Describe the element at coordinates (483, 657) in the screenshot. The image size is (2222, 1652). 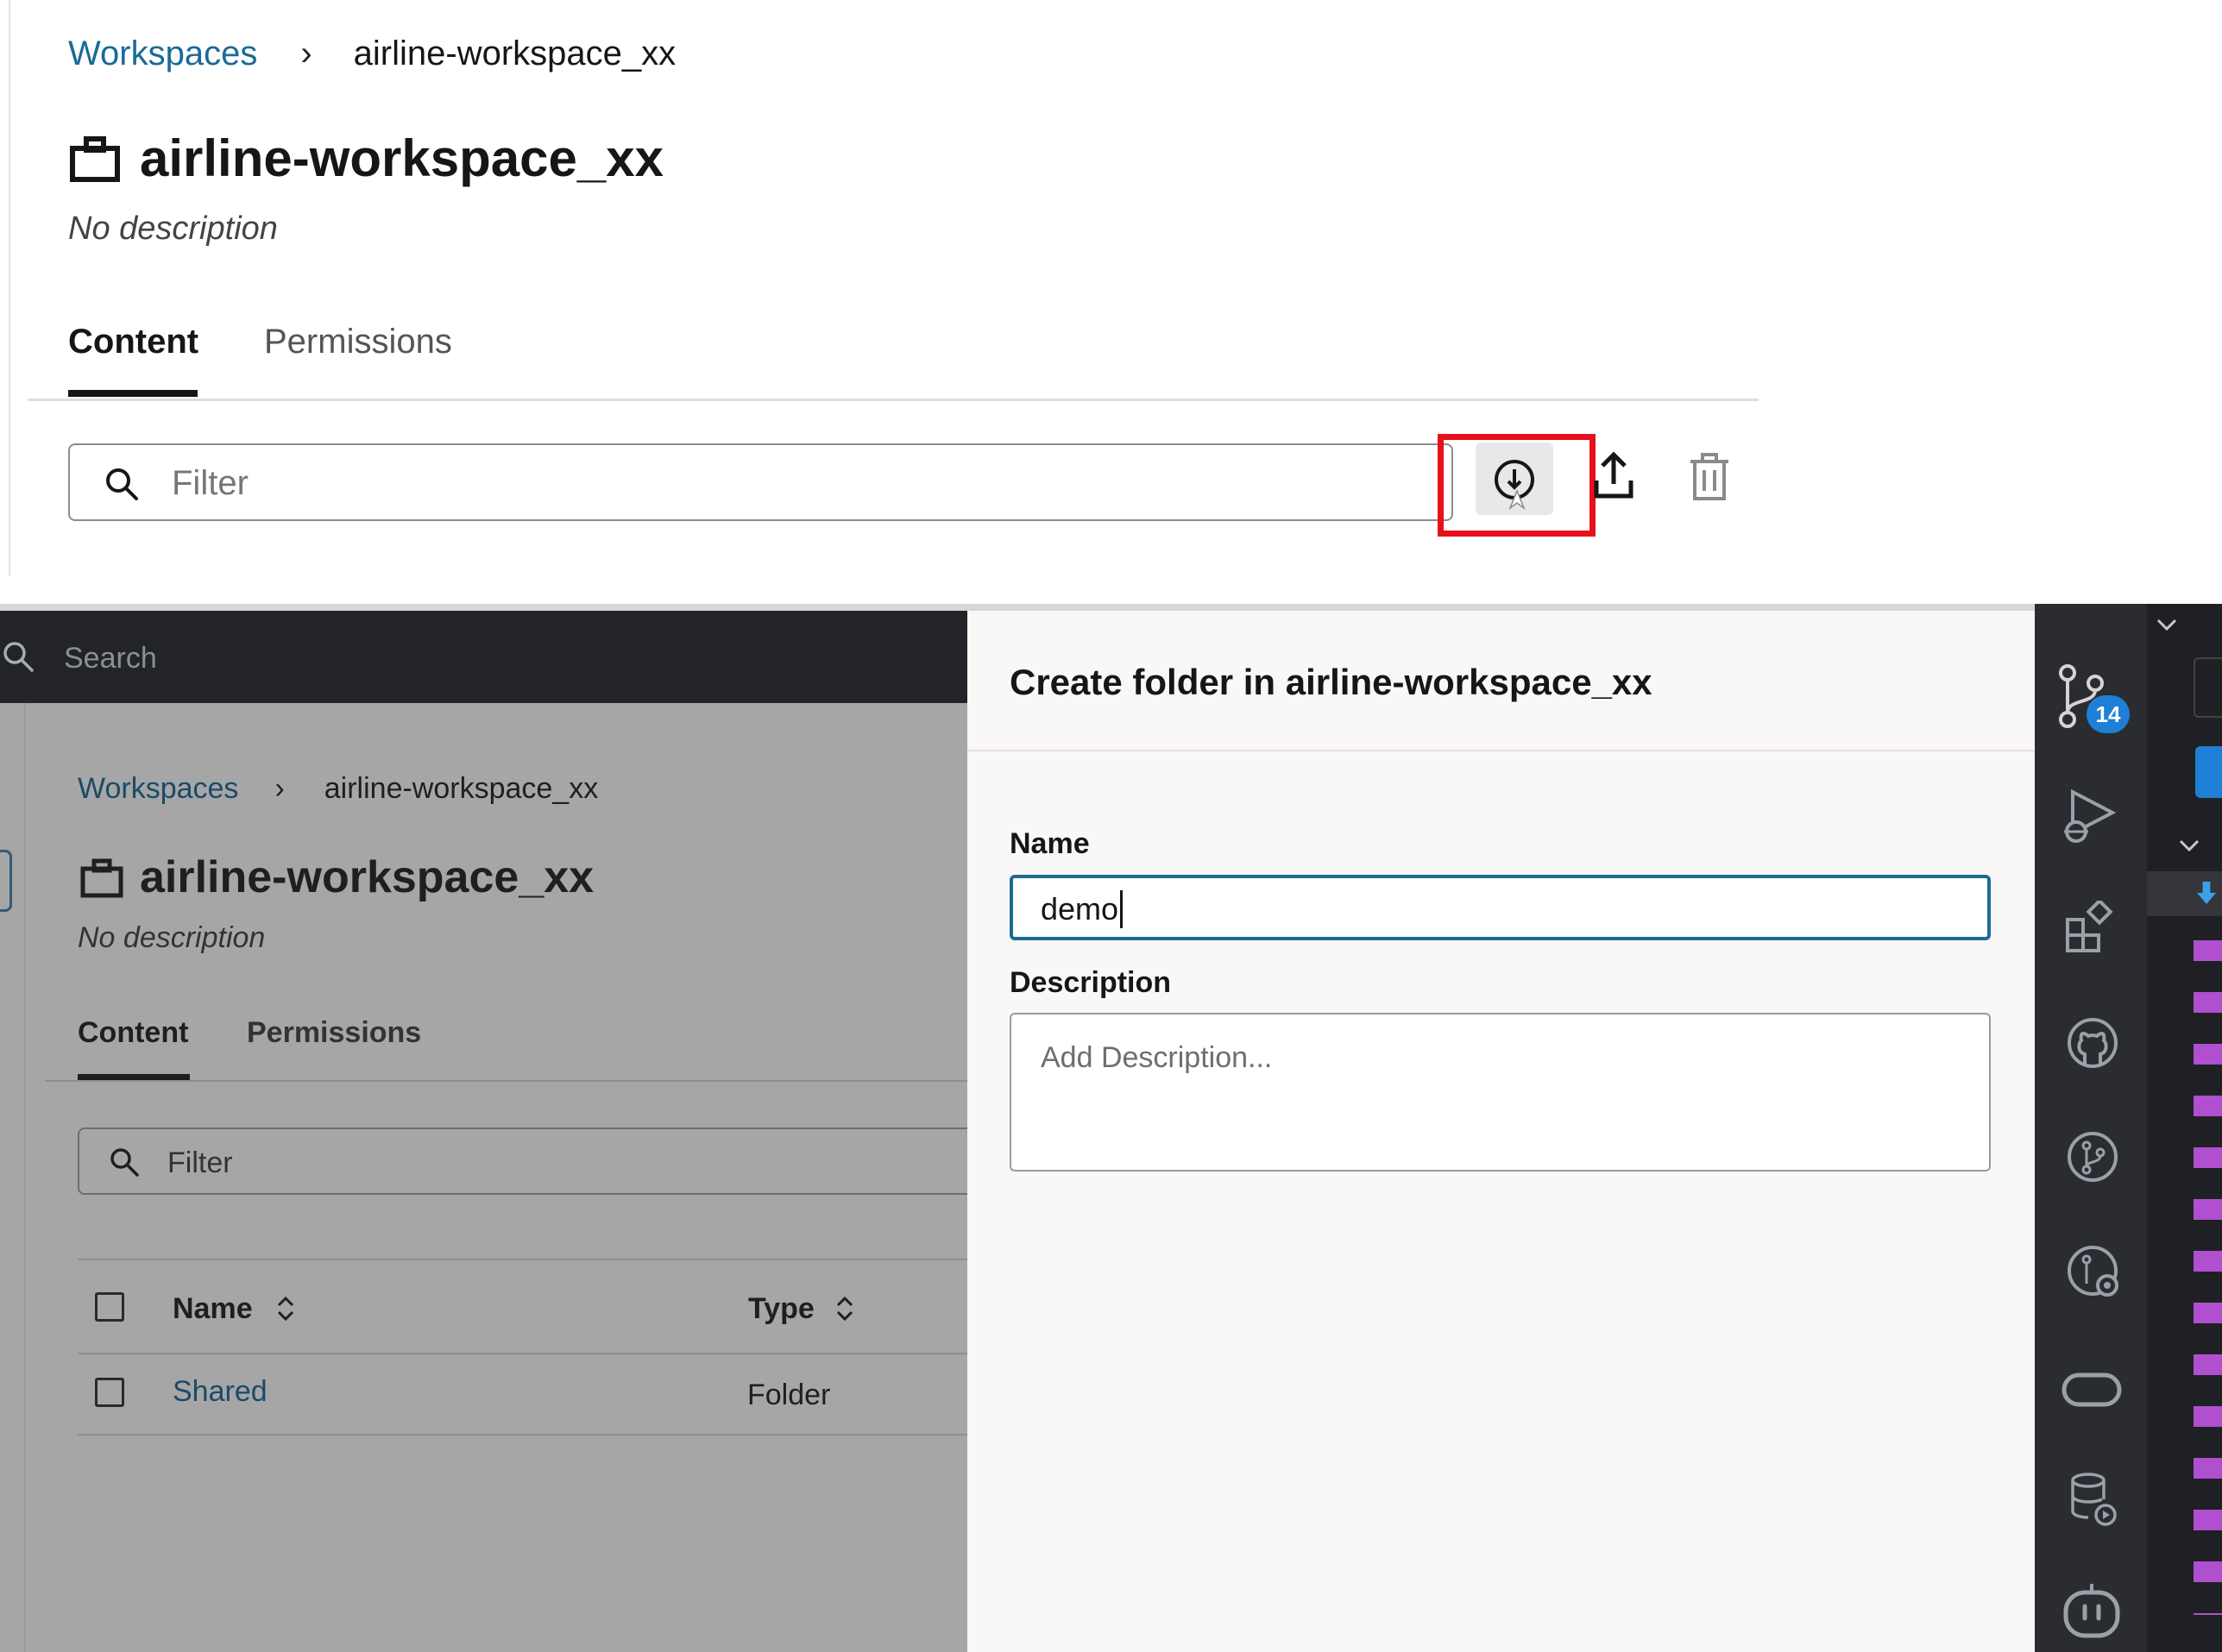
I see `global-search-bar: Search` at that location.